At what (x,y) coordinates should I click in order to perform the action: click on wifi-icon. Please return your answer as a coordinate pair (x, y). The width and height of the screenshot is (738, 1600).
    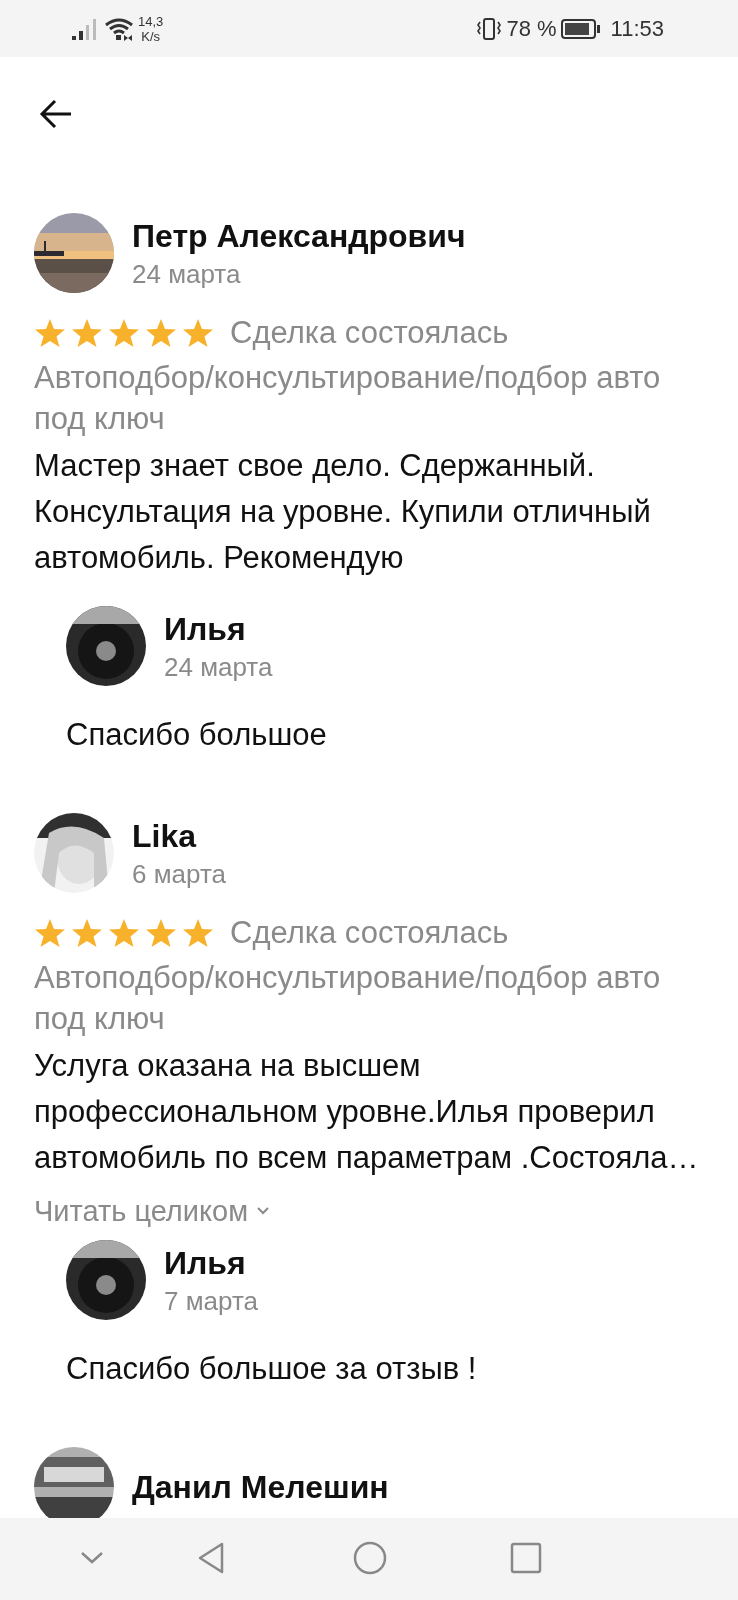
    Looking at the image, I should click on (119, 28).